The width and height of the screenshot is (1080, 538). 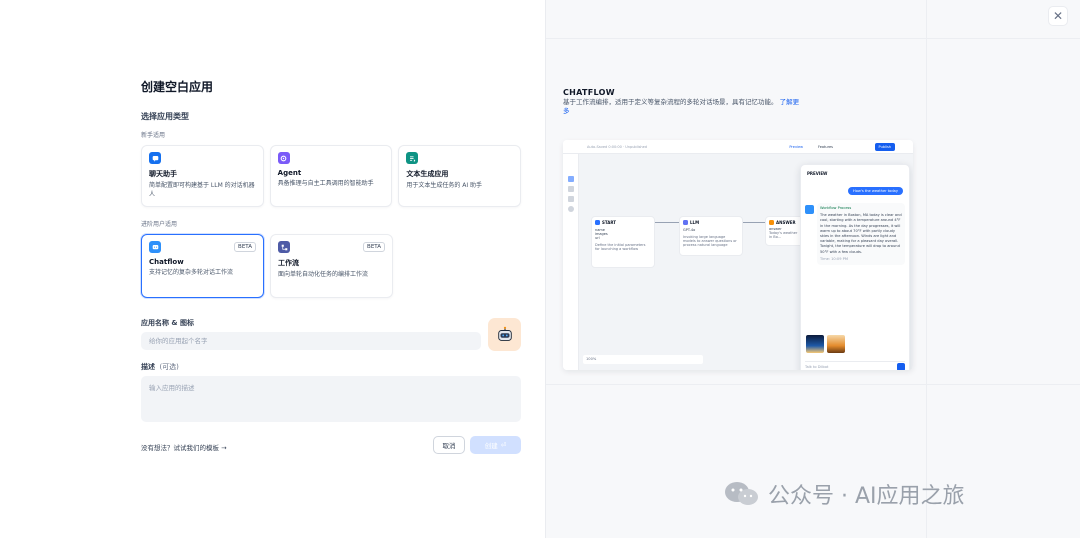 I want to click on template-link: 没有想法？试试我们的模板 →, so click(x=184, y=447).